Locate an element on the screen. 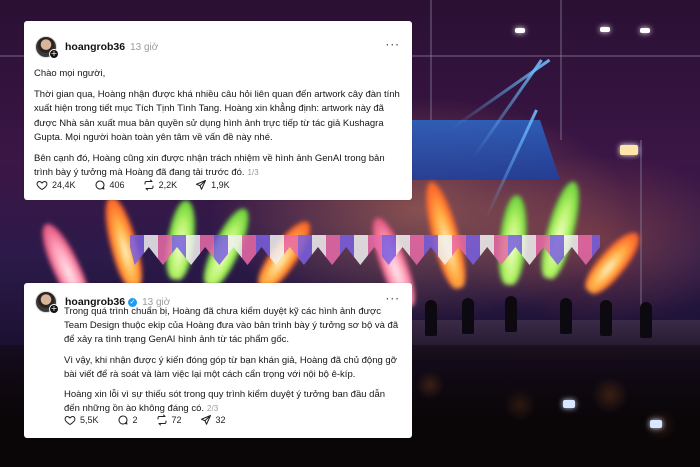 The image size is (700, 467). post-actions: 5,5K 2 72 32 is located at coordinates (154, 420).